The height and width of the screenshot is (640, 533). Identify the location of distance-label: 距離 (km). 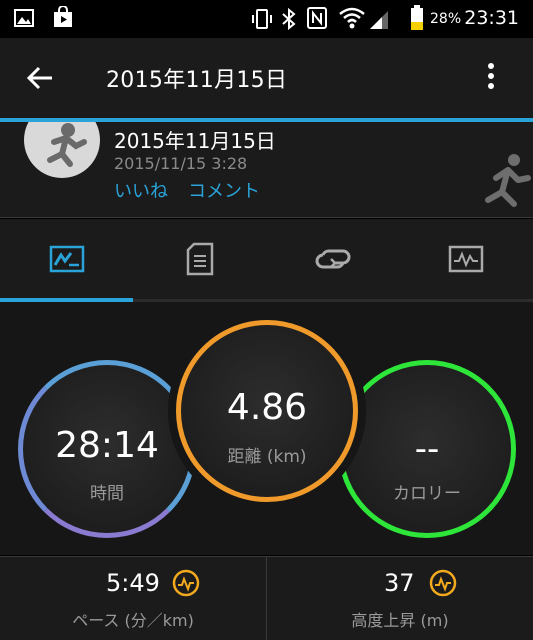
(267, 457).